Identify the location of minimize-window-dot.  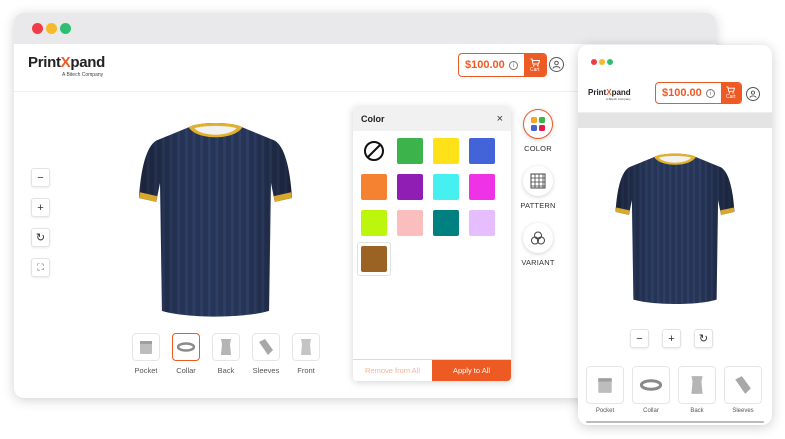
(51, 28).